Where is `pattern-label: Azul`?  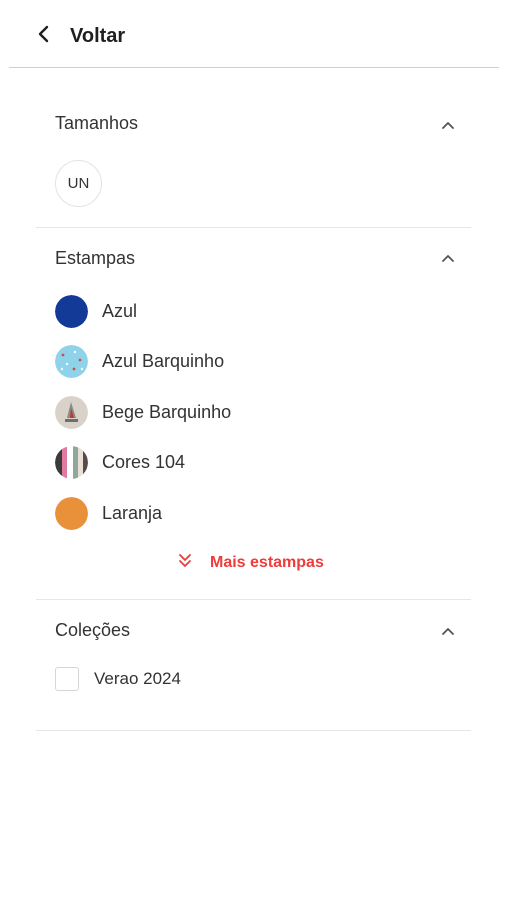
pattern-label: Azul is located at coordinates (120, 310).